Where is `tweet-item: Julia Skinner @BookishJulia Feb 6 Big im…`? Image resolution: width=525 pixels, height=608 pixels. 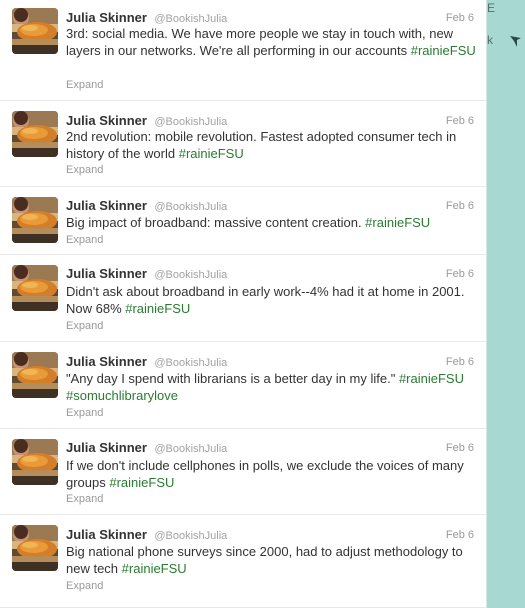 tweet-item: Julia Skinner @BookishJulia Feb 6 Big im… is located at coordinates (243, 221).